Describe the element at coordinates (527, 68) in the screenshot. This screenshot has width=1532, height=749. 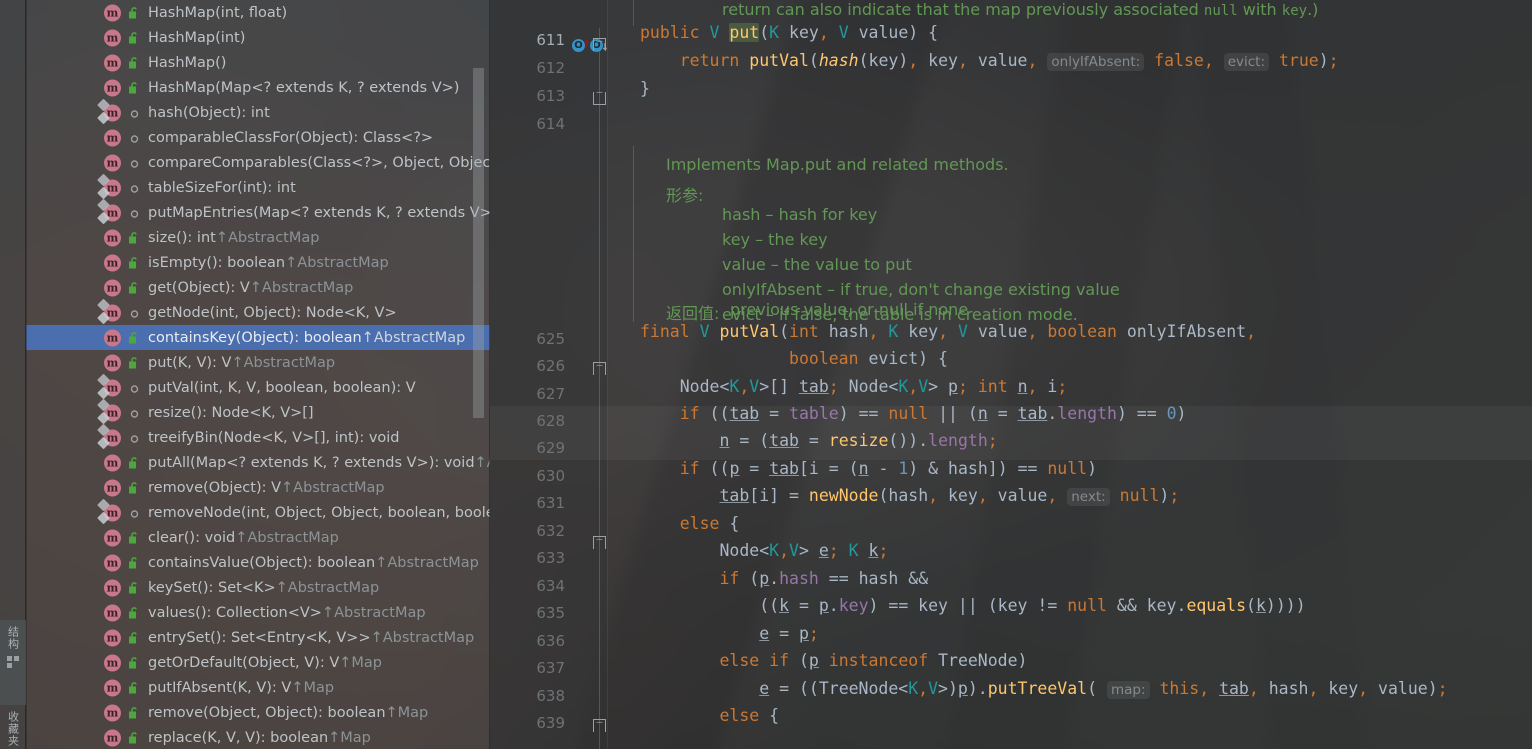
I see `line-number: 612` at that location.